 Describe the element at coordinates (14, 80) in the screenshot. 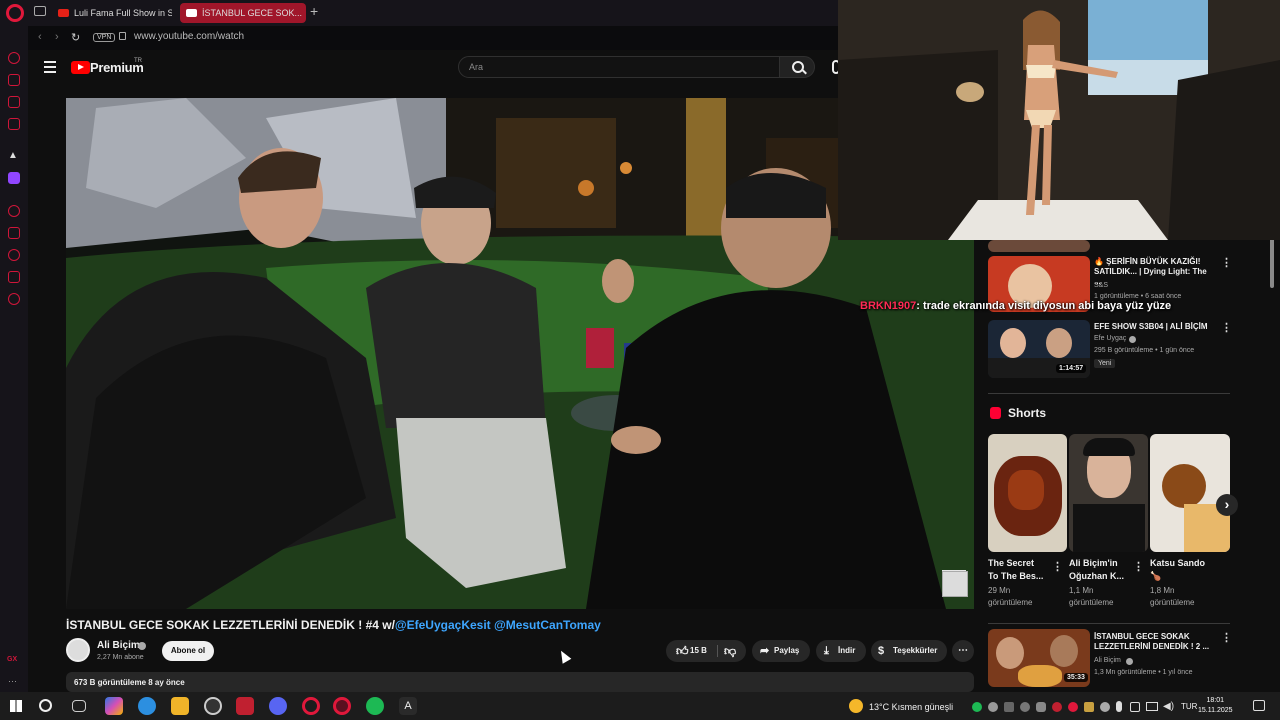

I see `sidebar-bag-icon` at that location.